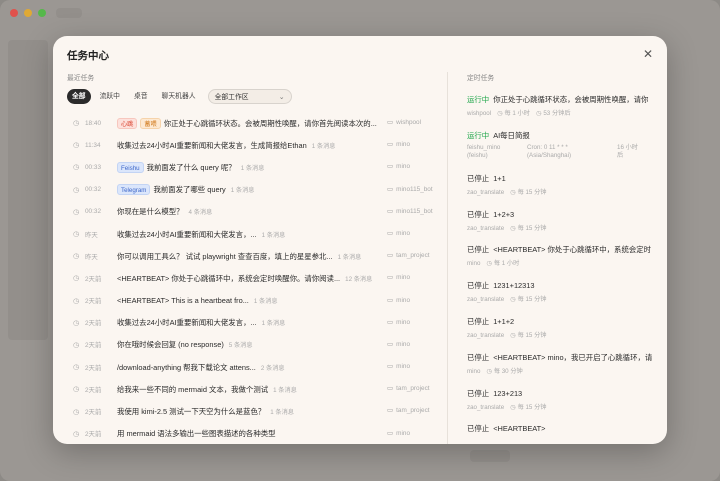 Image resolution: width=720 pixels, height=481 pixels. What do you see at coordinates (79, 96) in the screenshot?
I see `filter-chip-all: 全部` at bounding box center [79, 96].